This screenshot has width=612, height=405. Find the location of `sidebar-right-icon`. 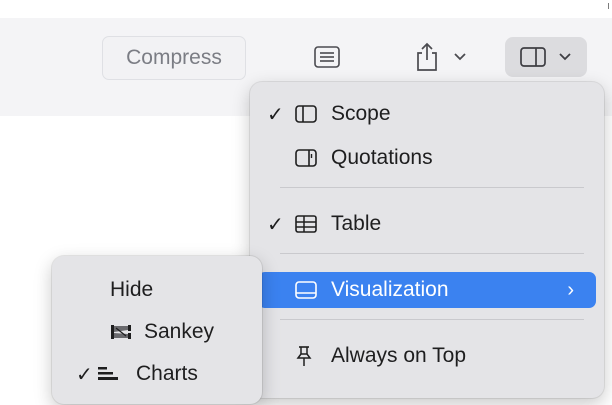

sidebar-right-icon is located at coordinates (311, 158).